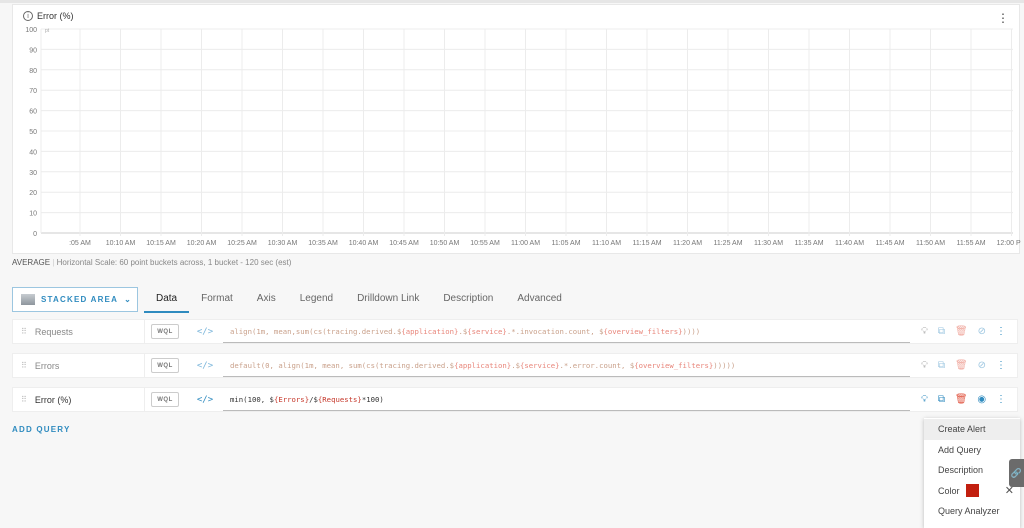 This screenshot has width=1024, height=528. I want to click on chart-title-text: Error (%), so click(55, 16).